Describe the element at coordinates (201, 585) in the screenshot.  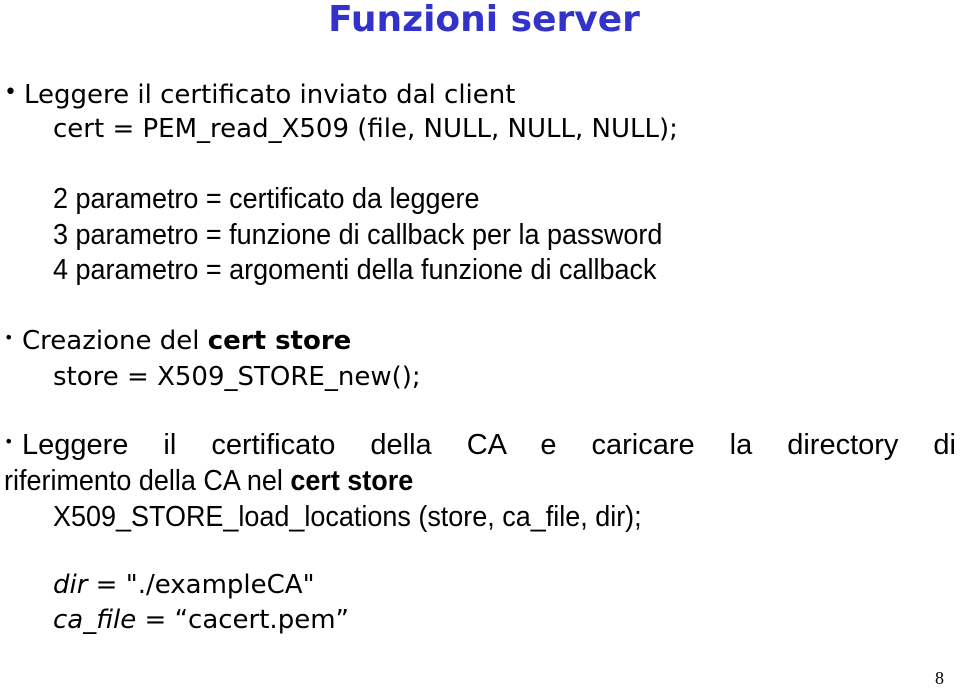
I see `dir-value: = "./exampleCA"` at that location.